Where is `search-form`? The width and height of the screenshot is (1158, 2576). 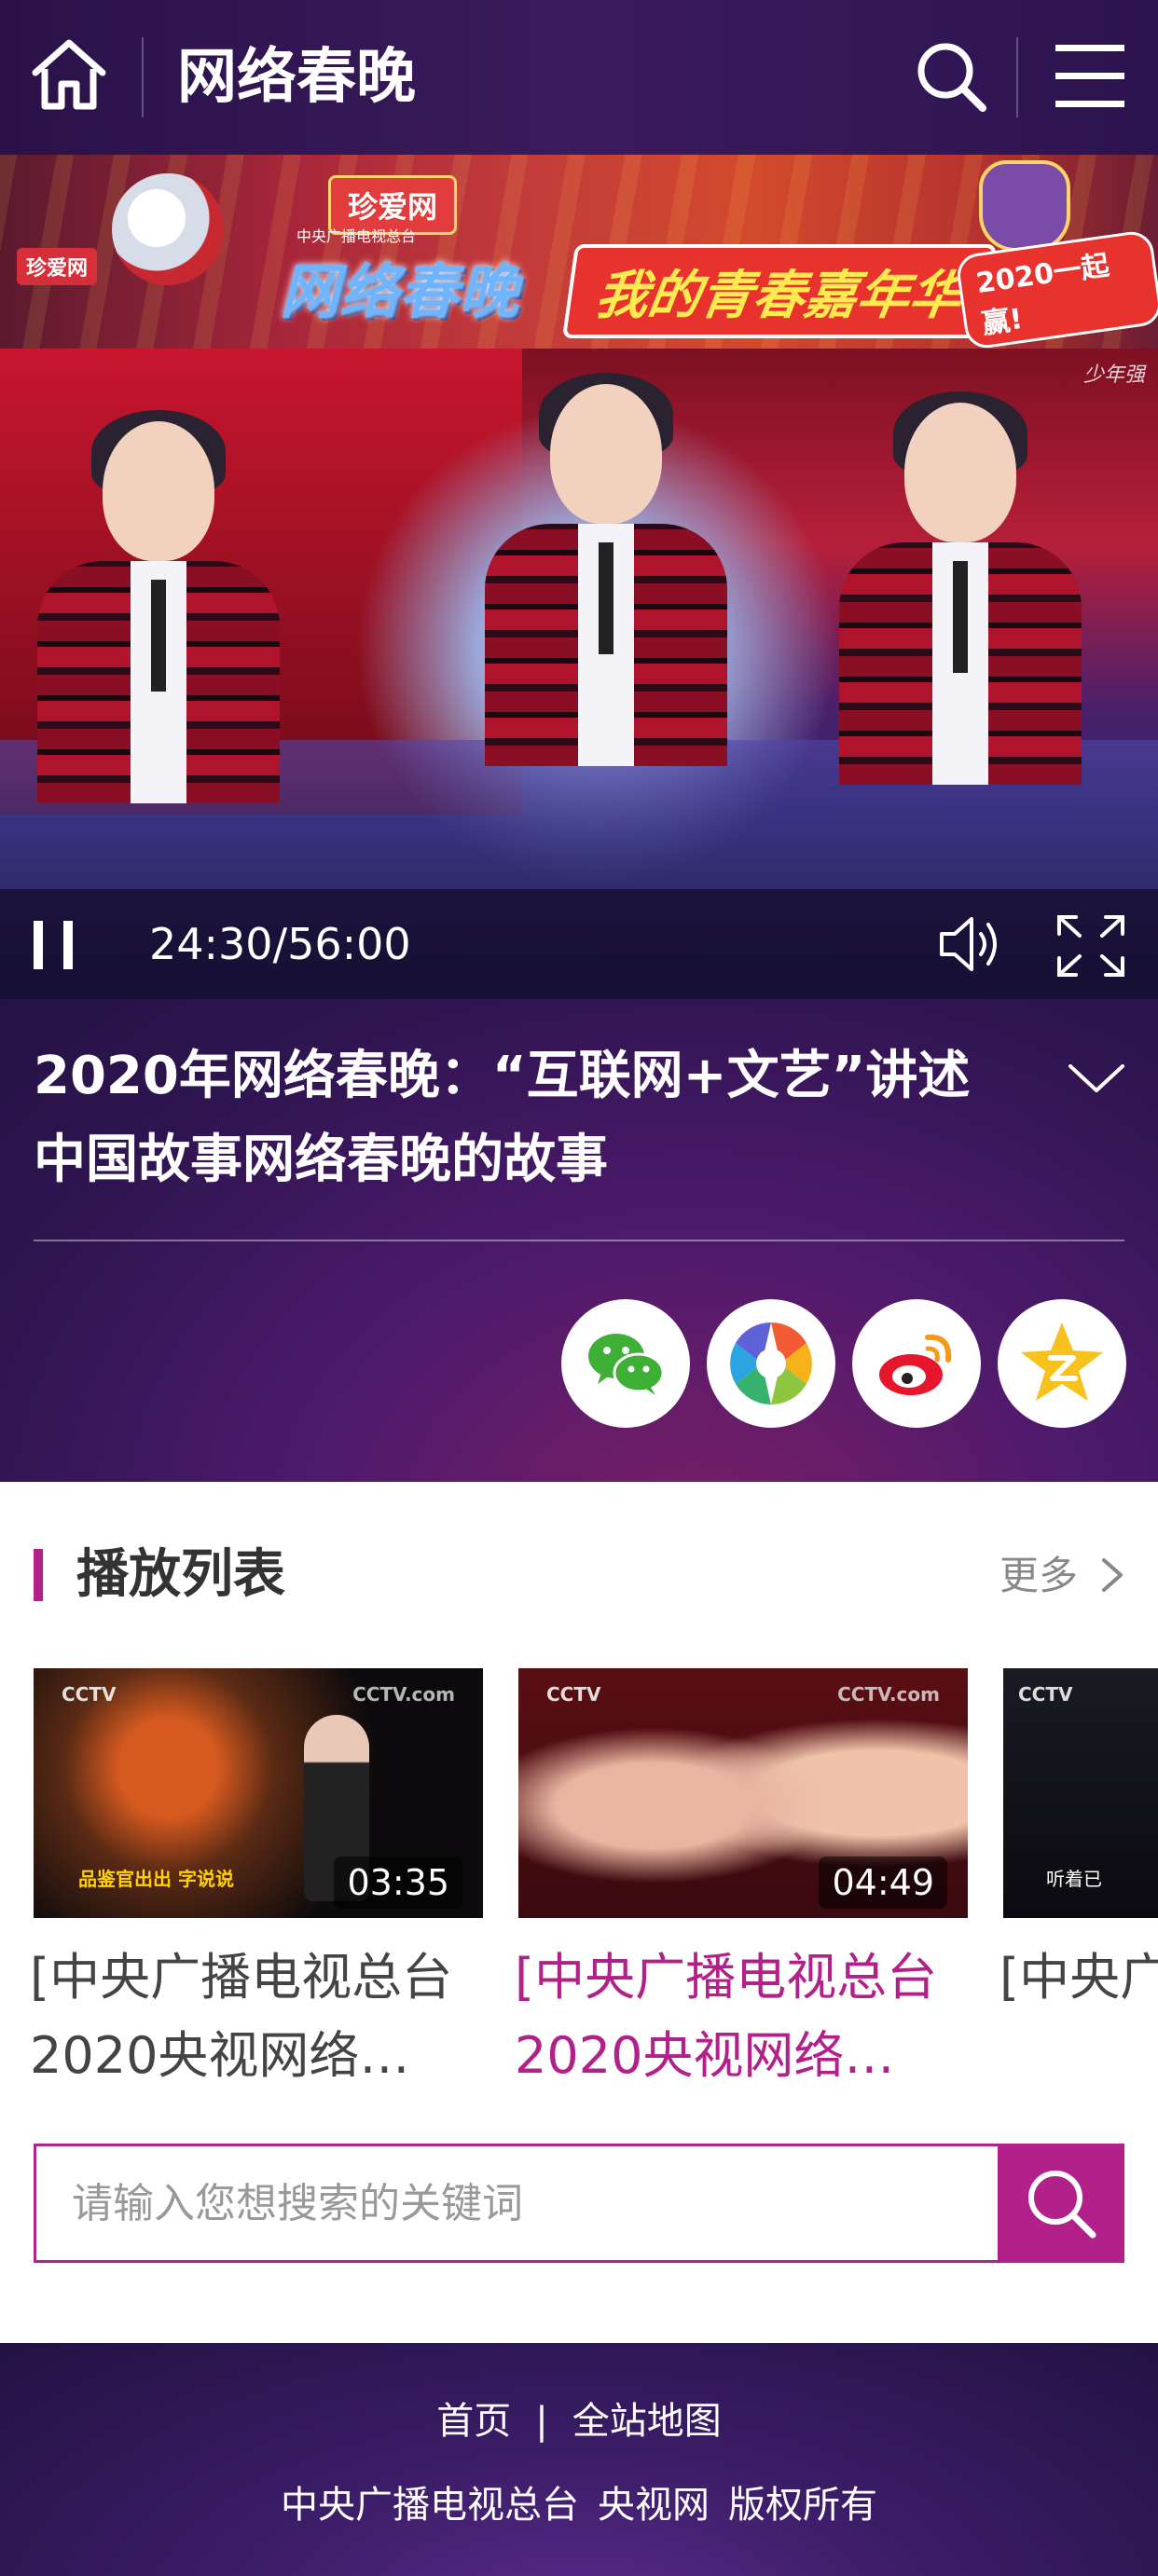
search-form is located at coordinates (537, 2203).